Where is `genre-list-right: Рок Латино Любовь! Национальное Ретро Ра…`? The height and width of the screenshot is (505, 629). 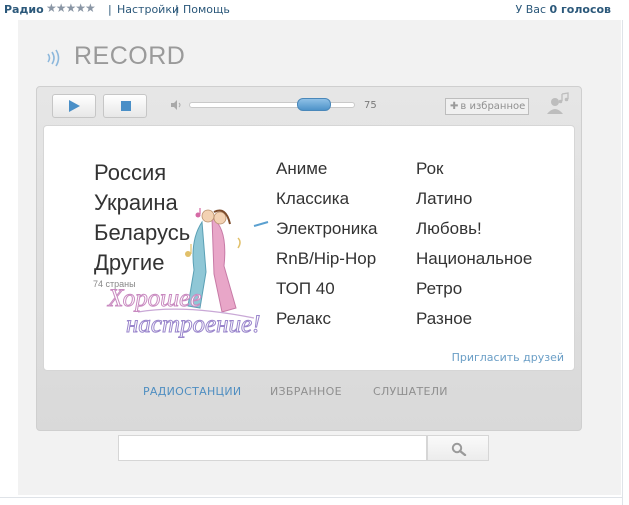 genre-list-right: Рок Латино Любовь! Национальное Ретро Ра… is located at coordinates (474, 248).